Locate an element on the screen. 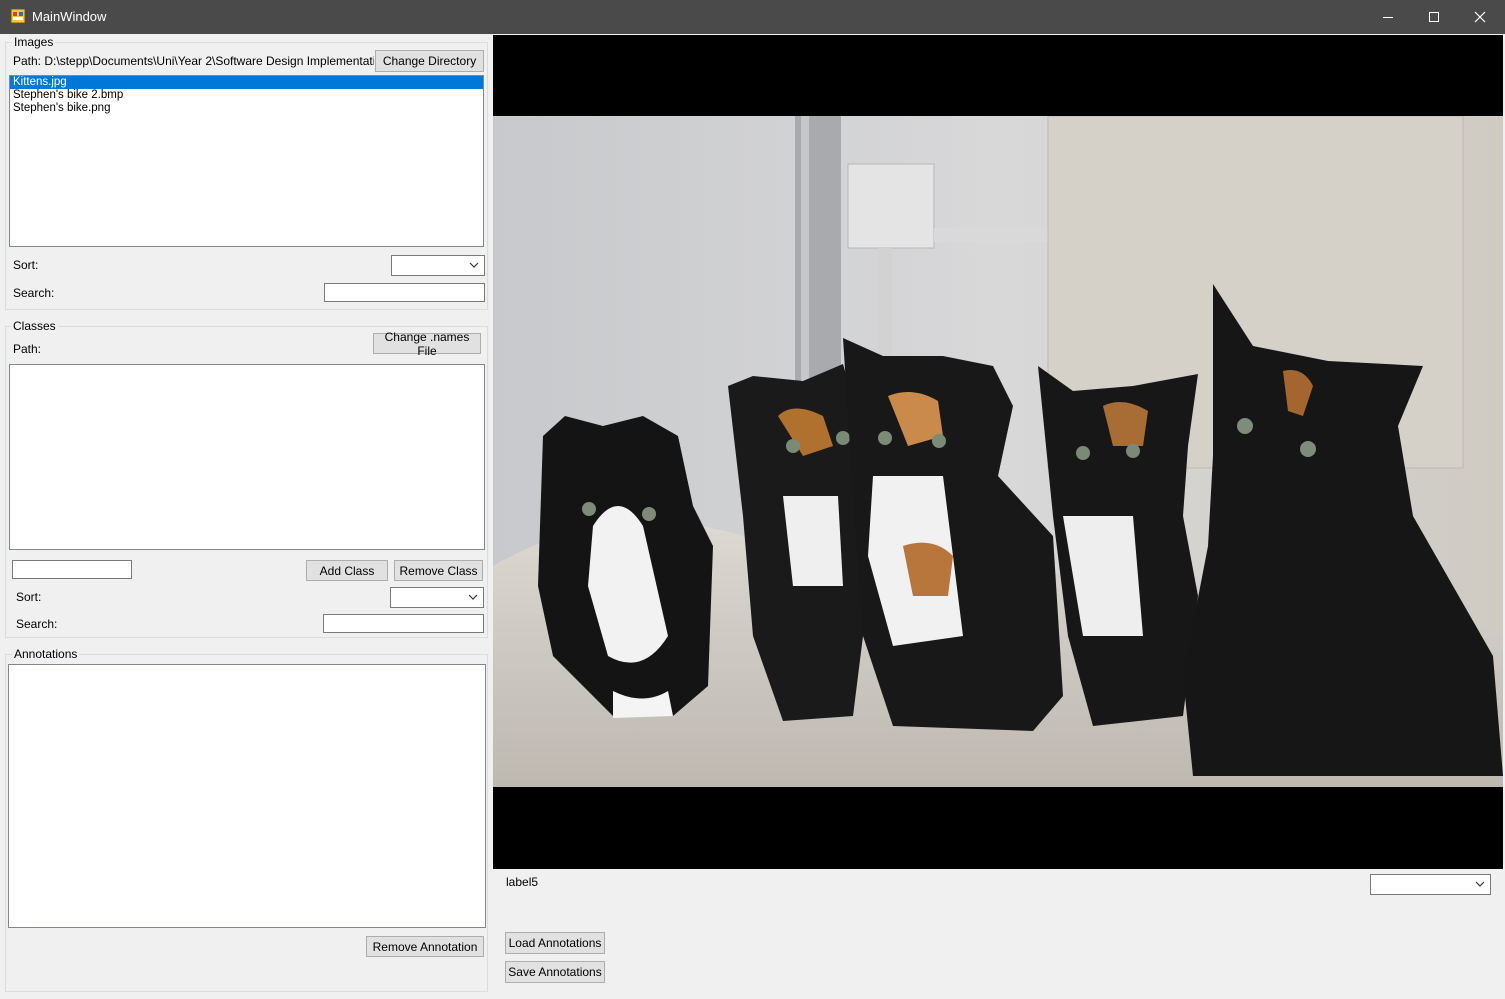 Image resolution: width=1505 pixels, height=999 pixels. remove-annotation-button: Remove Annotation is located at coordinates (425, 946).